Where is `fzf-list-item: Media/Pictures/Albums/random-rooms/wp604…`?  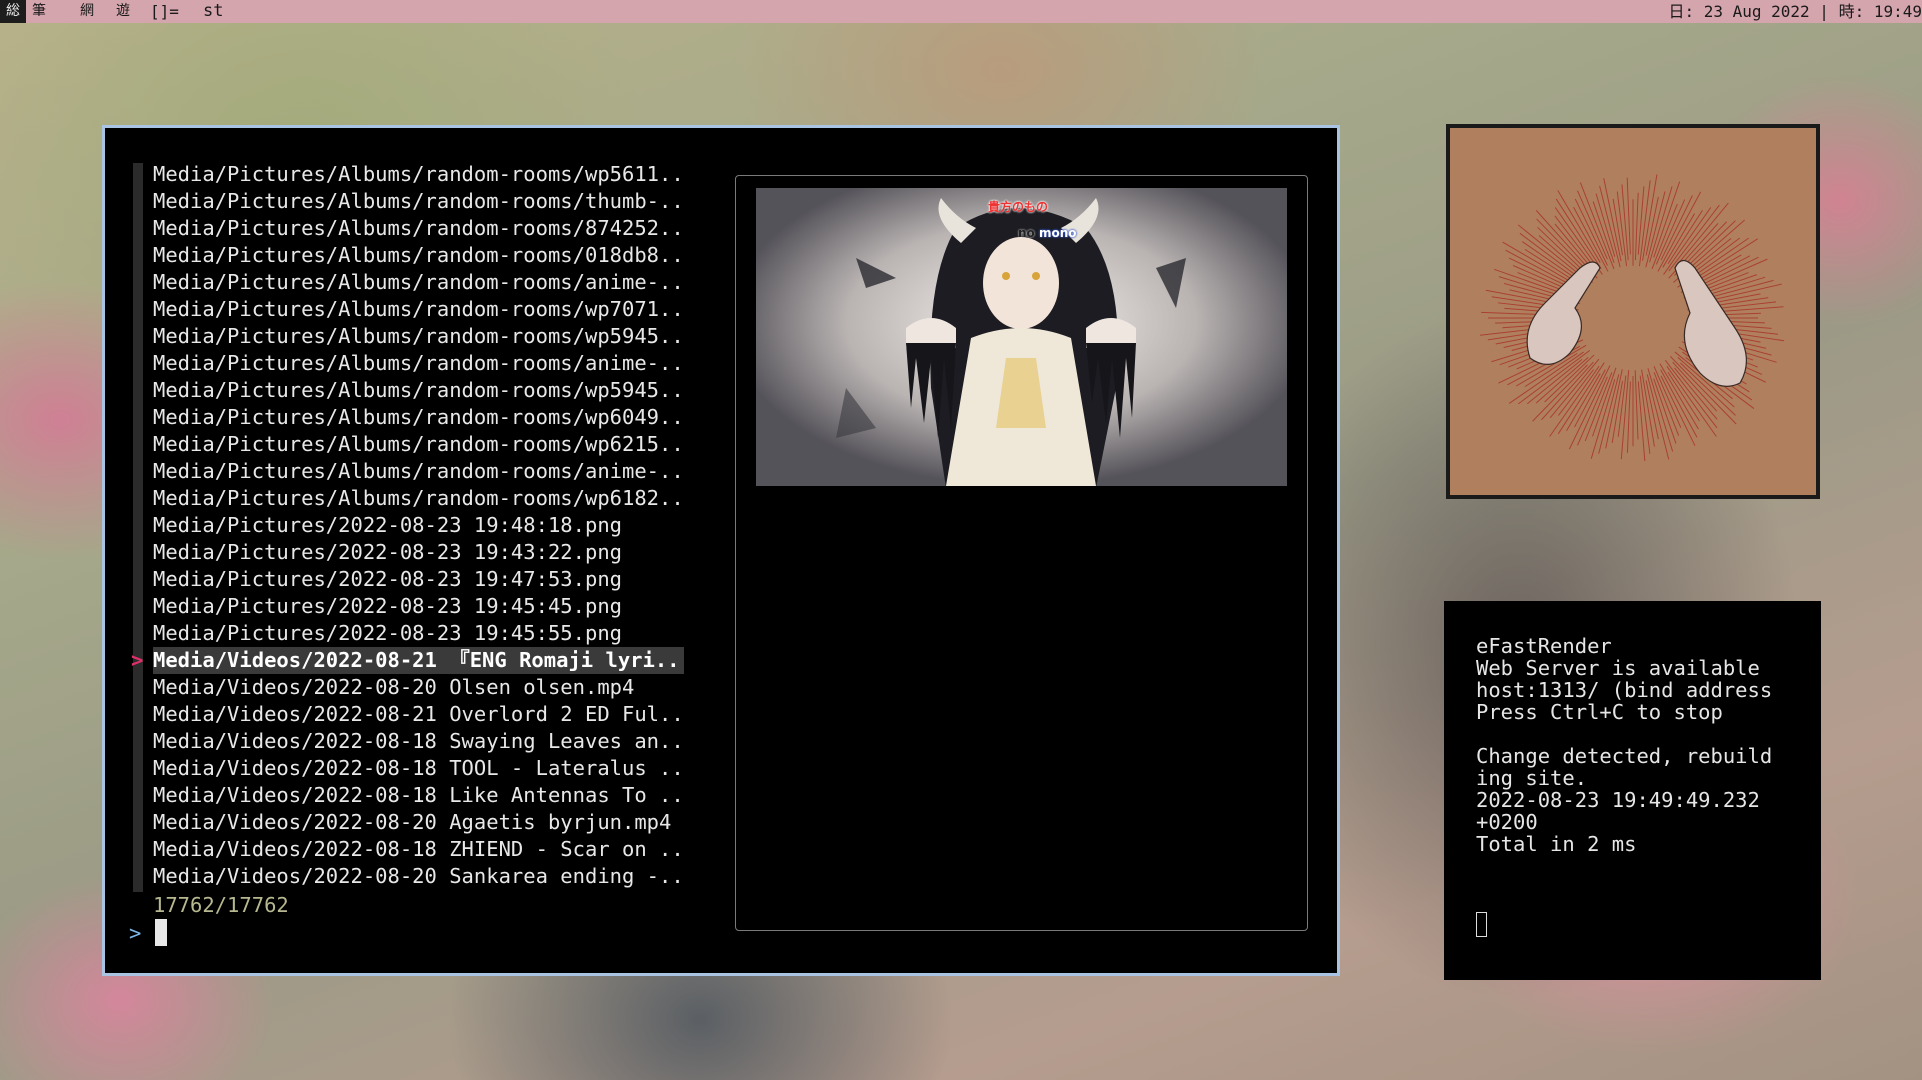 fzf-list-item: Media/Pictures/Albums/random-rooms/wp604… is located at coordinates (424, 417).